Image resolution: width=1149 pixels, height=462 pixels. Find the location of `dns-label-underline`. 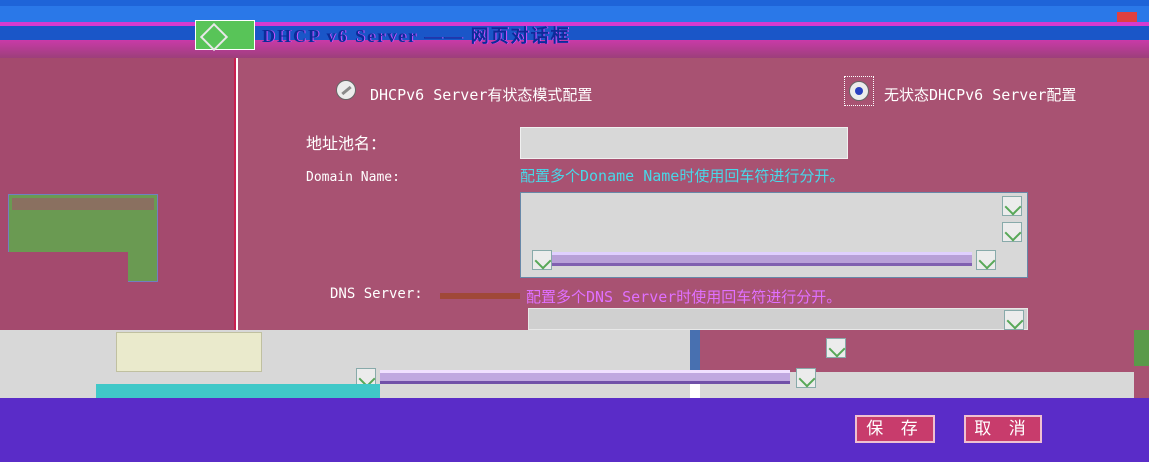

dns-label-underline is located at coordinates (480, 296).